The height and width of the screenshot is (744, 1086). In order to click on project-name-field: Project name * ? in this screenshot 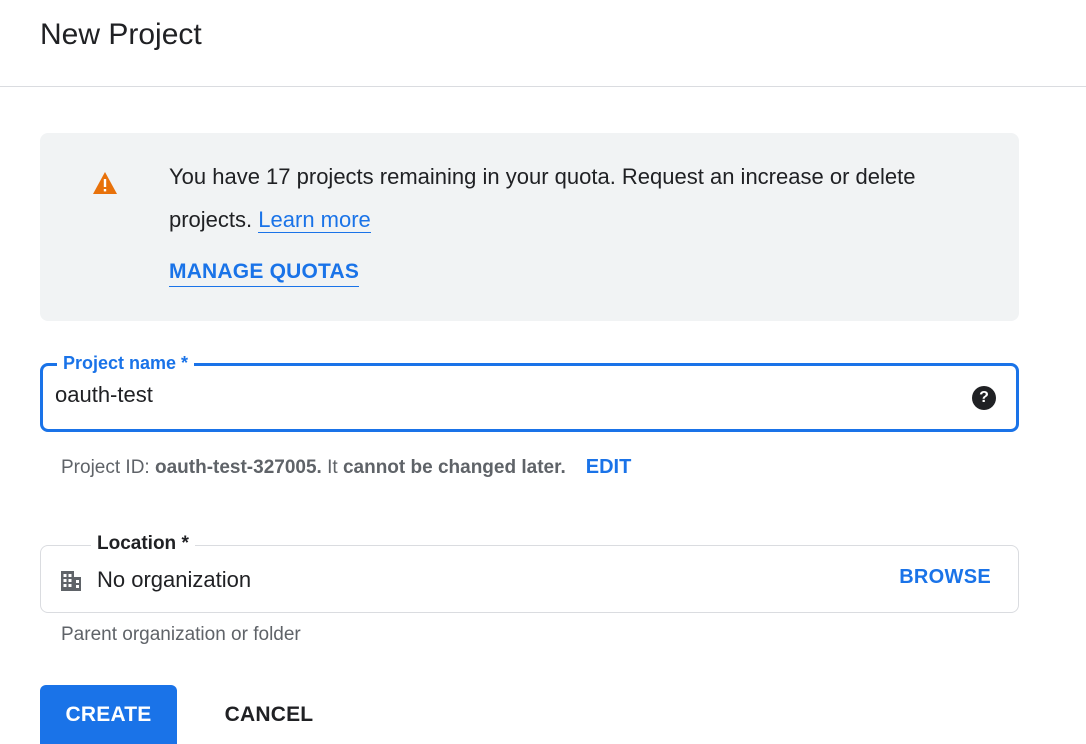, I will do `click(529, 392)`.